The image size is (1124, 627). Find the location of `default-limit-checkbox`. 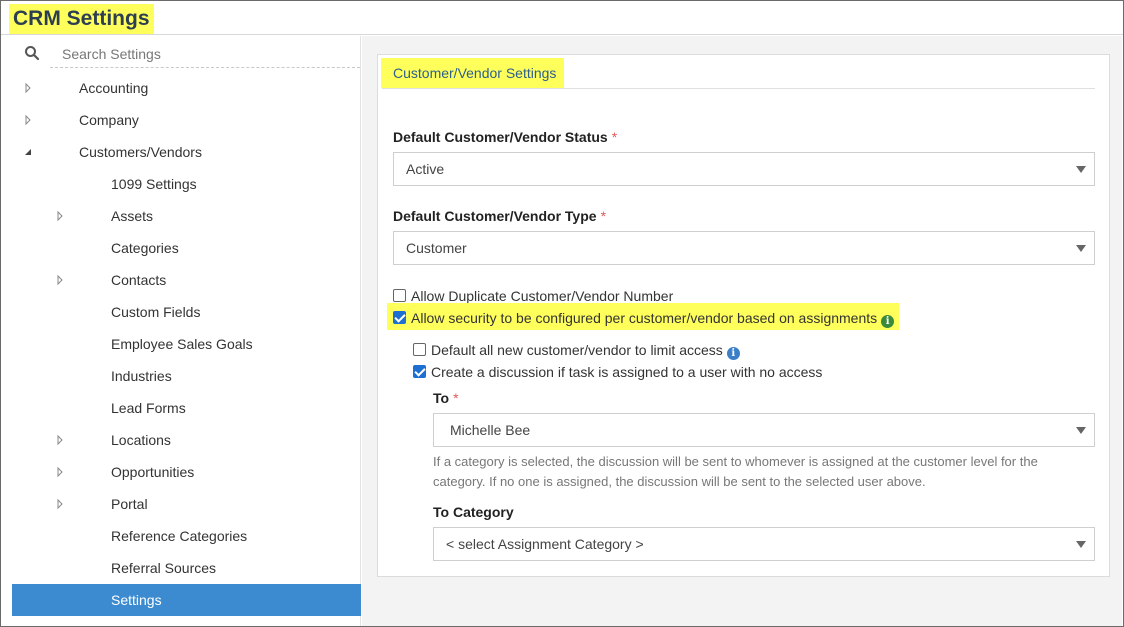

default-limit-checkbox is located at coordinates (419, 349).